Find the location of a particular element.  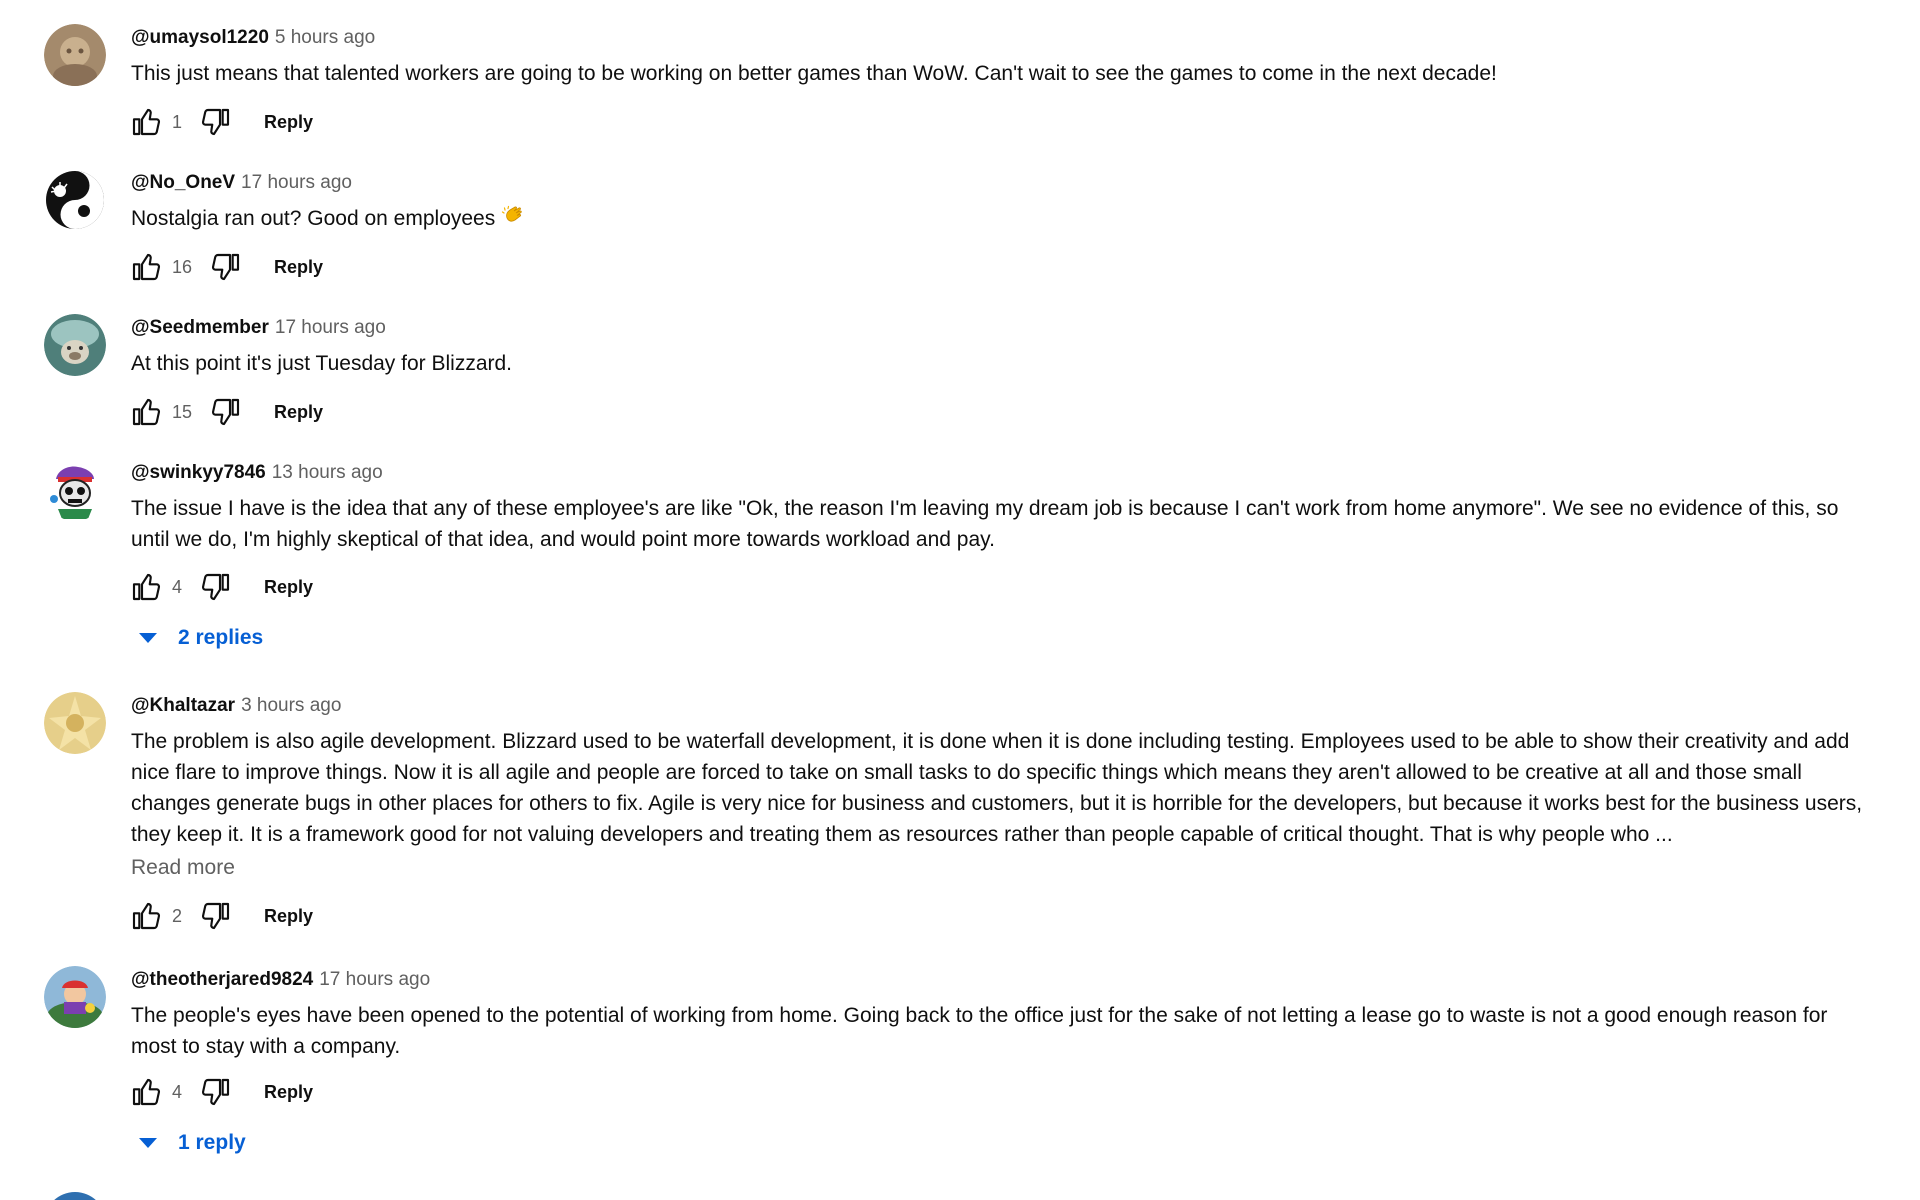

comment-author: @swinkyy7846 is located at coordinates (198, 472).